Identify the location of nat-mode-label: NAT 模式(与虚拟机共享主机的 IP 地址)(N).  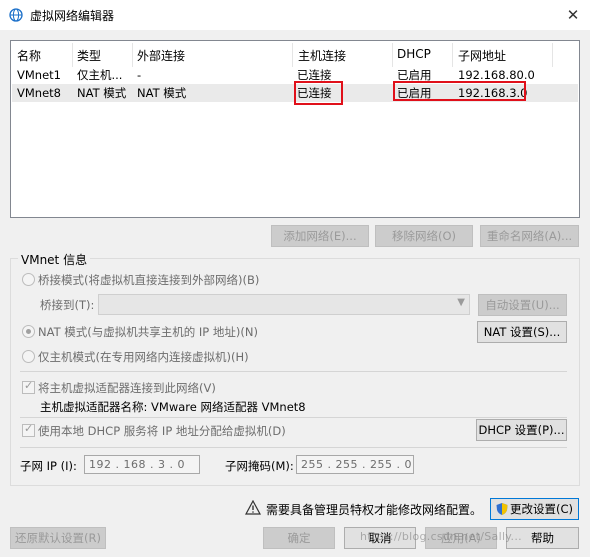
(148, 332).